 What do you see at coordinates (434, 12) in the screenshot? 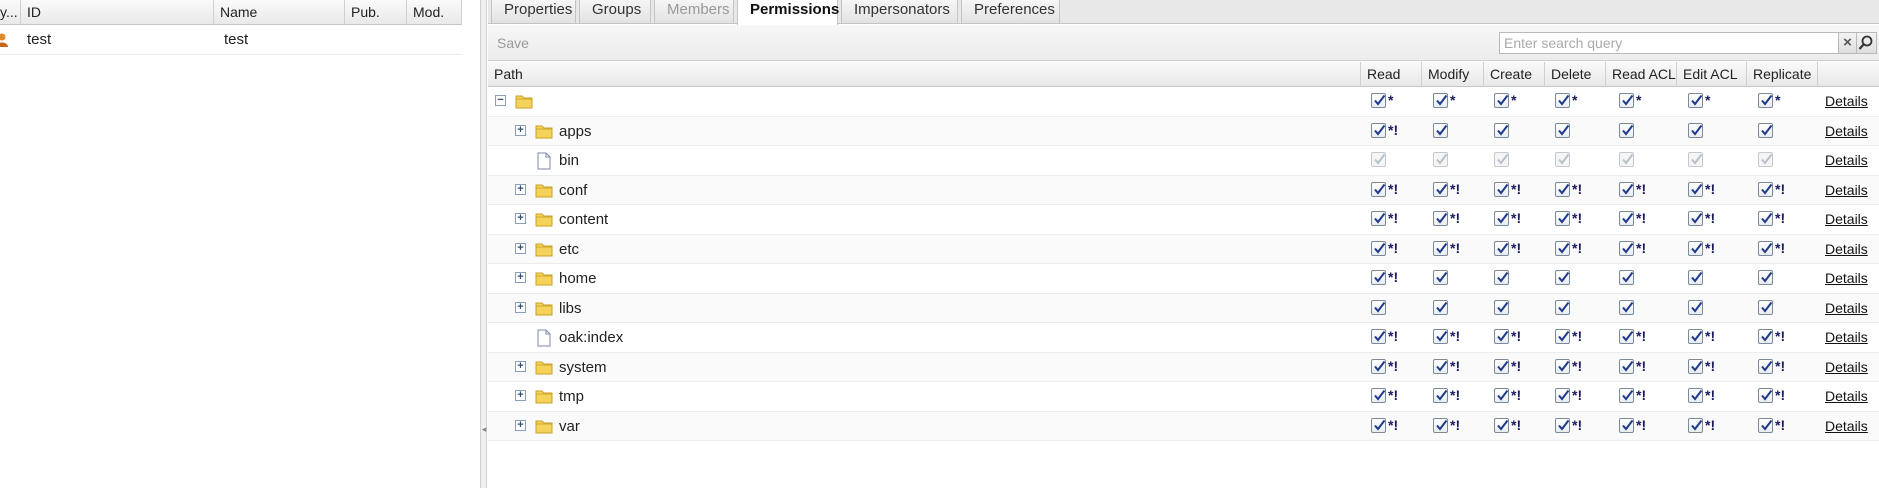
I see `column-header-mod: Mod.` at bounding box center [434, 12].